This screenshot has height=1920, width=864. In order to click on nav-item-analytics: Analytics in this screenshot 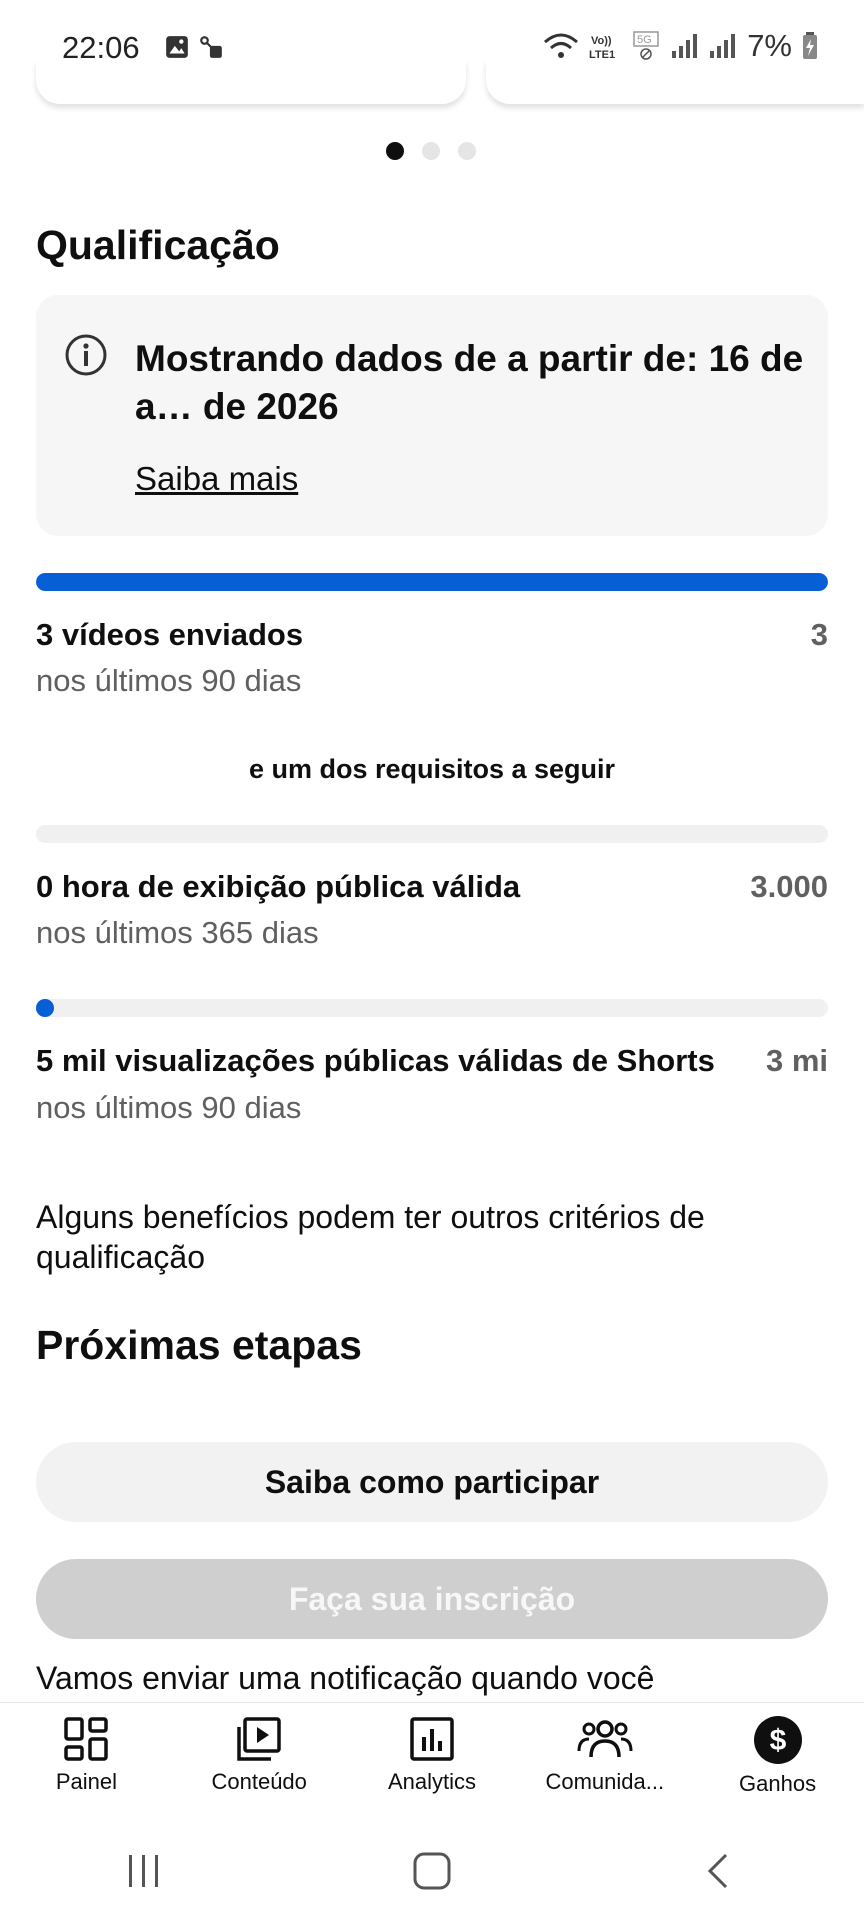, I will do `click(432, 1763)`.